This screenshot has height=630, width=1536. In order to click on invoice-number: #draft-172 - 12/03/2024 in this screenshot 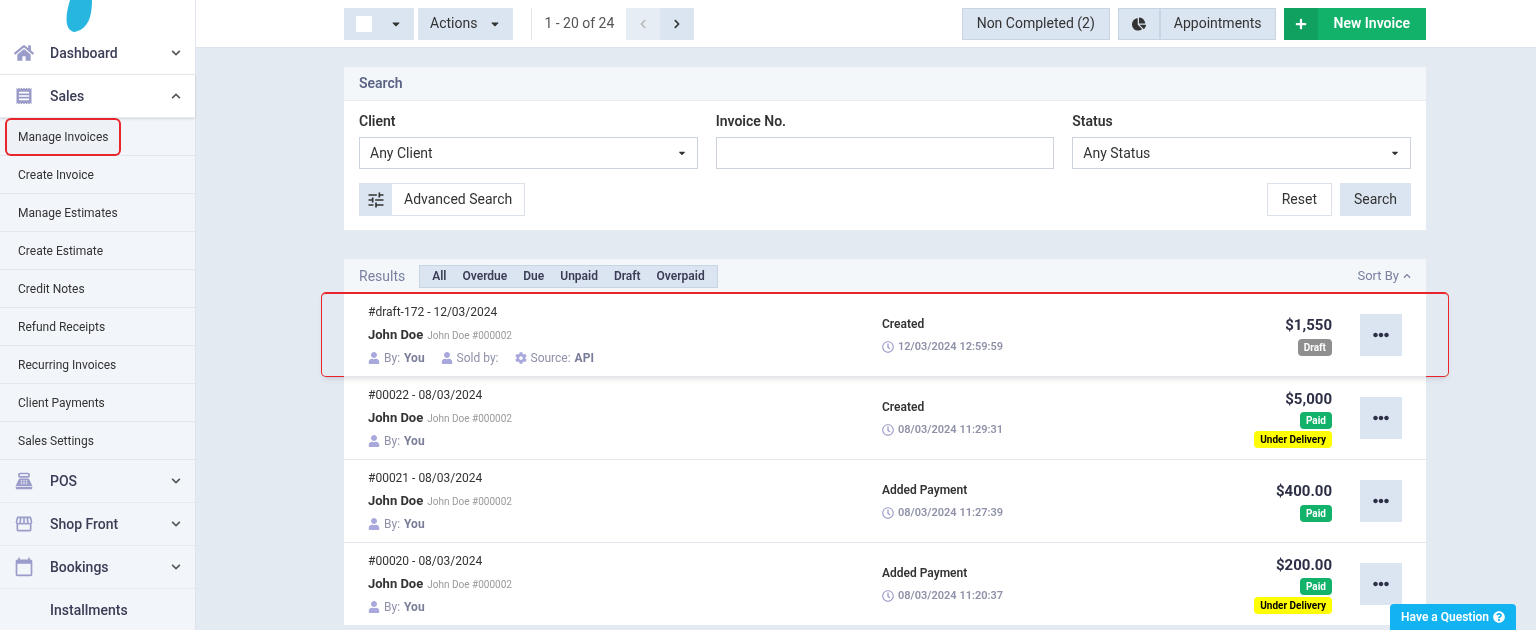, I will do `click(433, 313)`.